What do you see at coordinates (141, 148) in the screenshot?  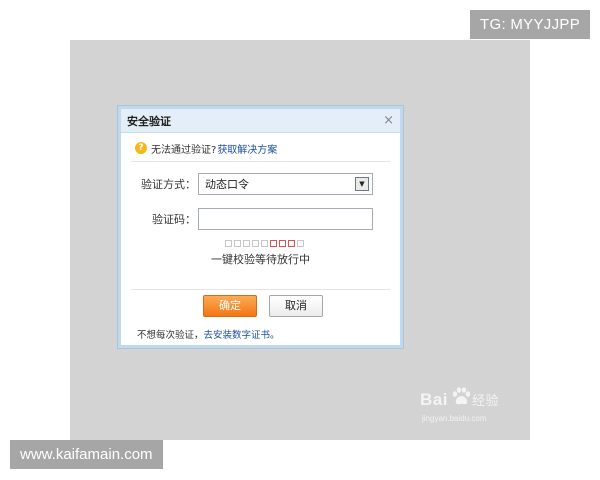 I see `question-icon: ?` at bounding box center [141, 148].